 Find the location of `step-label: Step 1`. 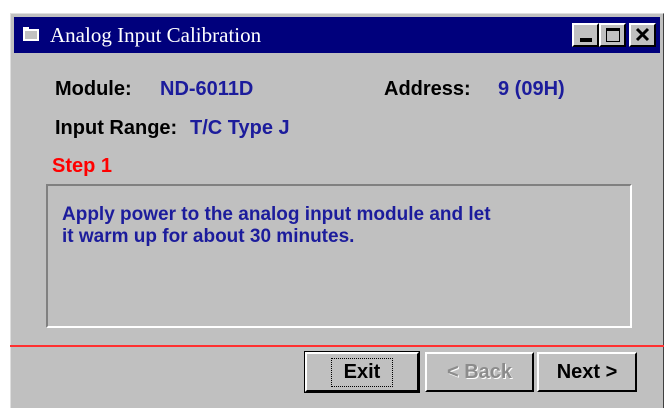

step-label: Step 1 is located at coordinates (82, 166).